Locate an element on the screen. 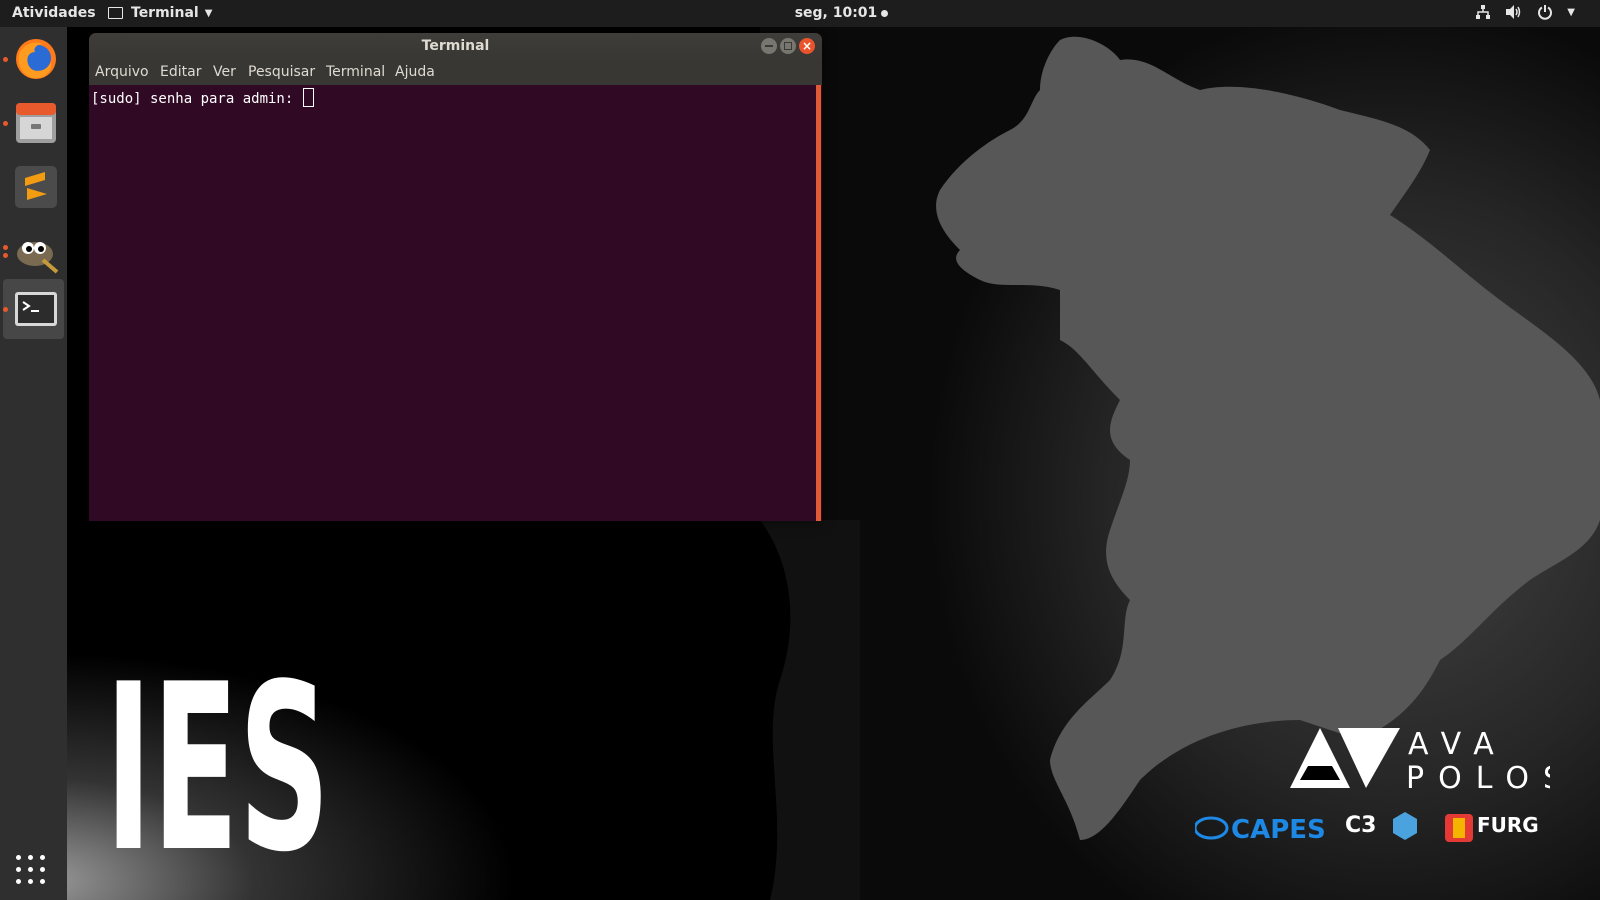  notification-dot-icon is located at coordinates (885, 13).